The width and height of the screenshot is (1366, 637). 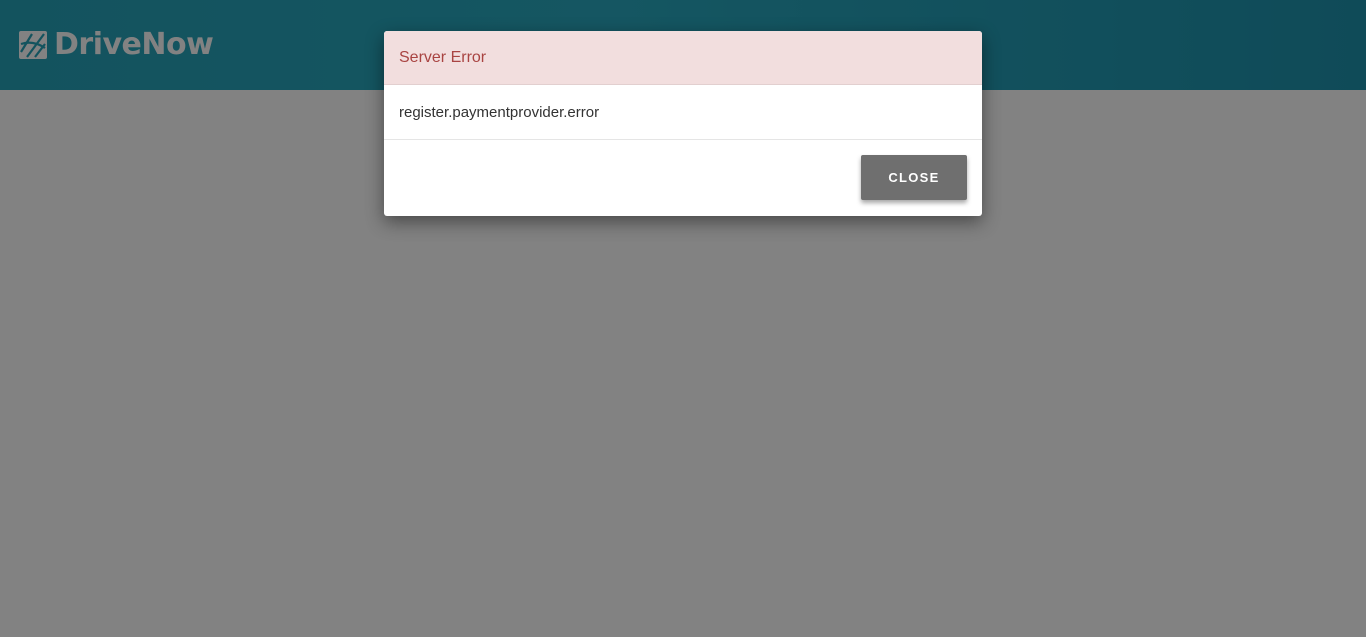 What do you see at coordinates (499, 112) in the screenshot?
I see `dialog-message: register.paymentprovider.error` at bounding box center [499, 112].